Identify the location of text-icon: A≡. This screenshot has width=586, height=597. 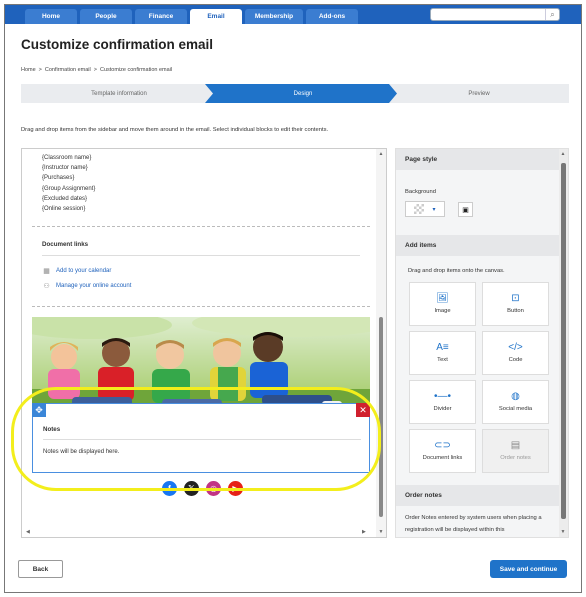
(442, 347).